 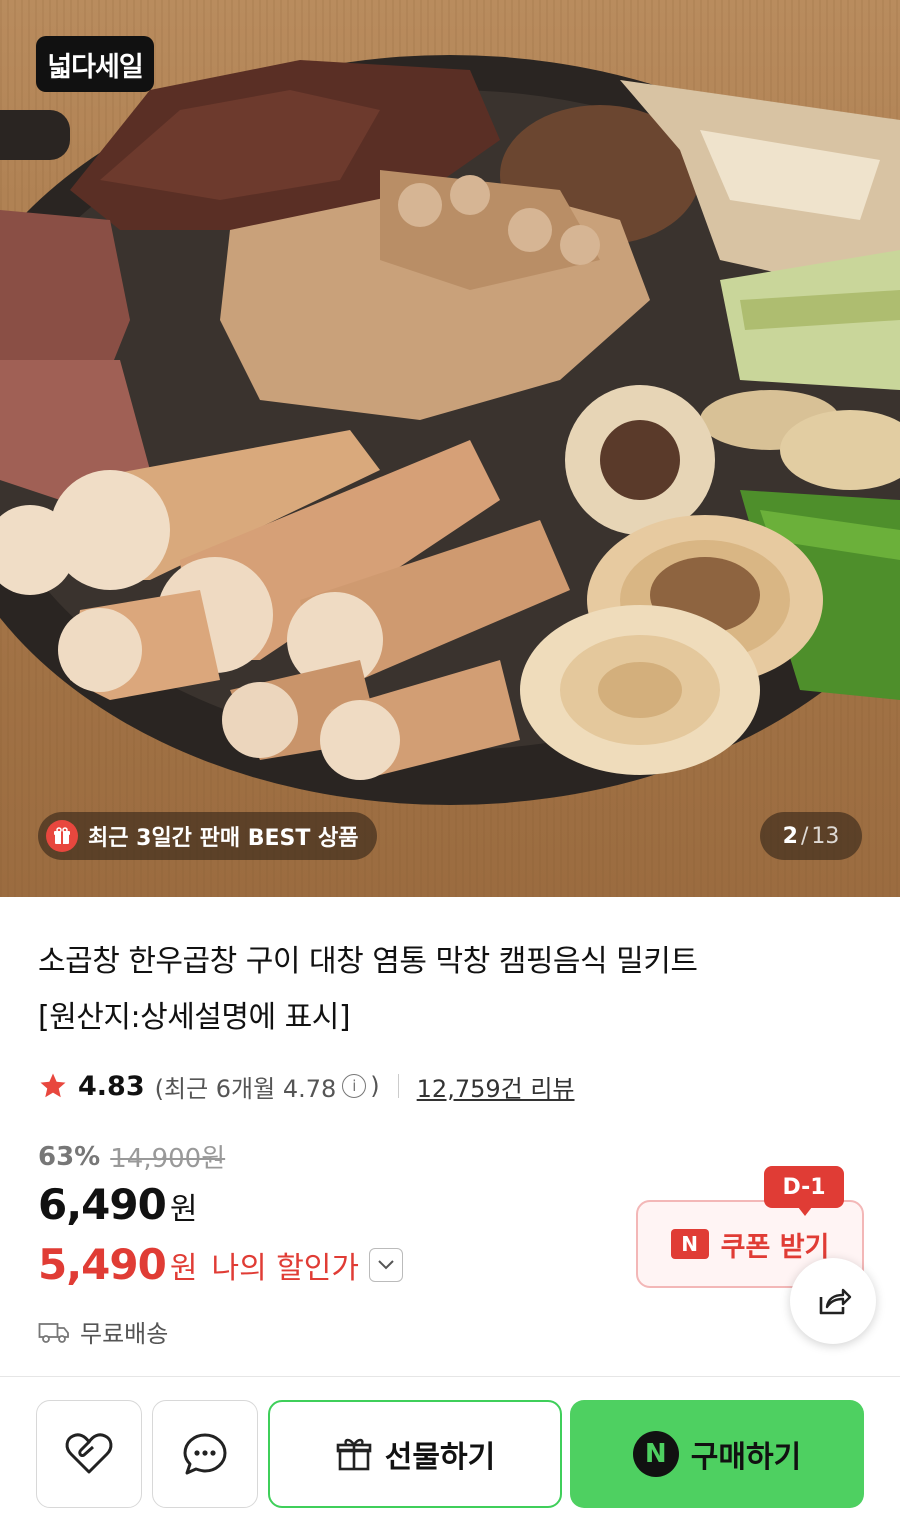 What do you see at coordinates (111, 1086) in the screenshot?
I see `rating-score: 4.83` at bounding box center [111, 1086].